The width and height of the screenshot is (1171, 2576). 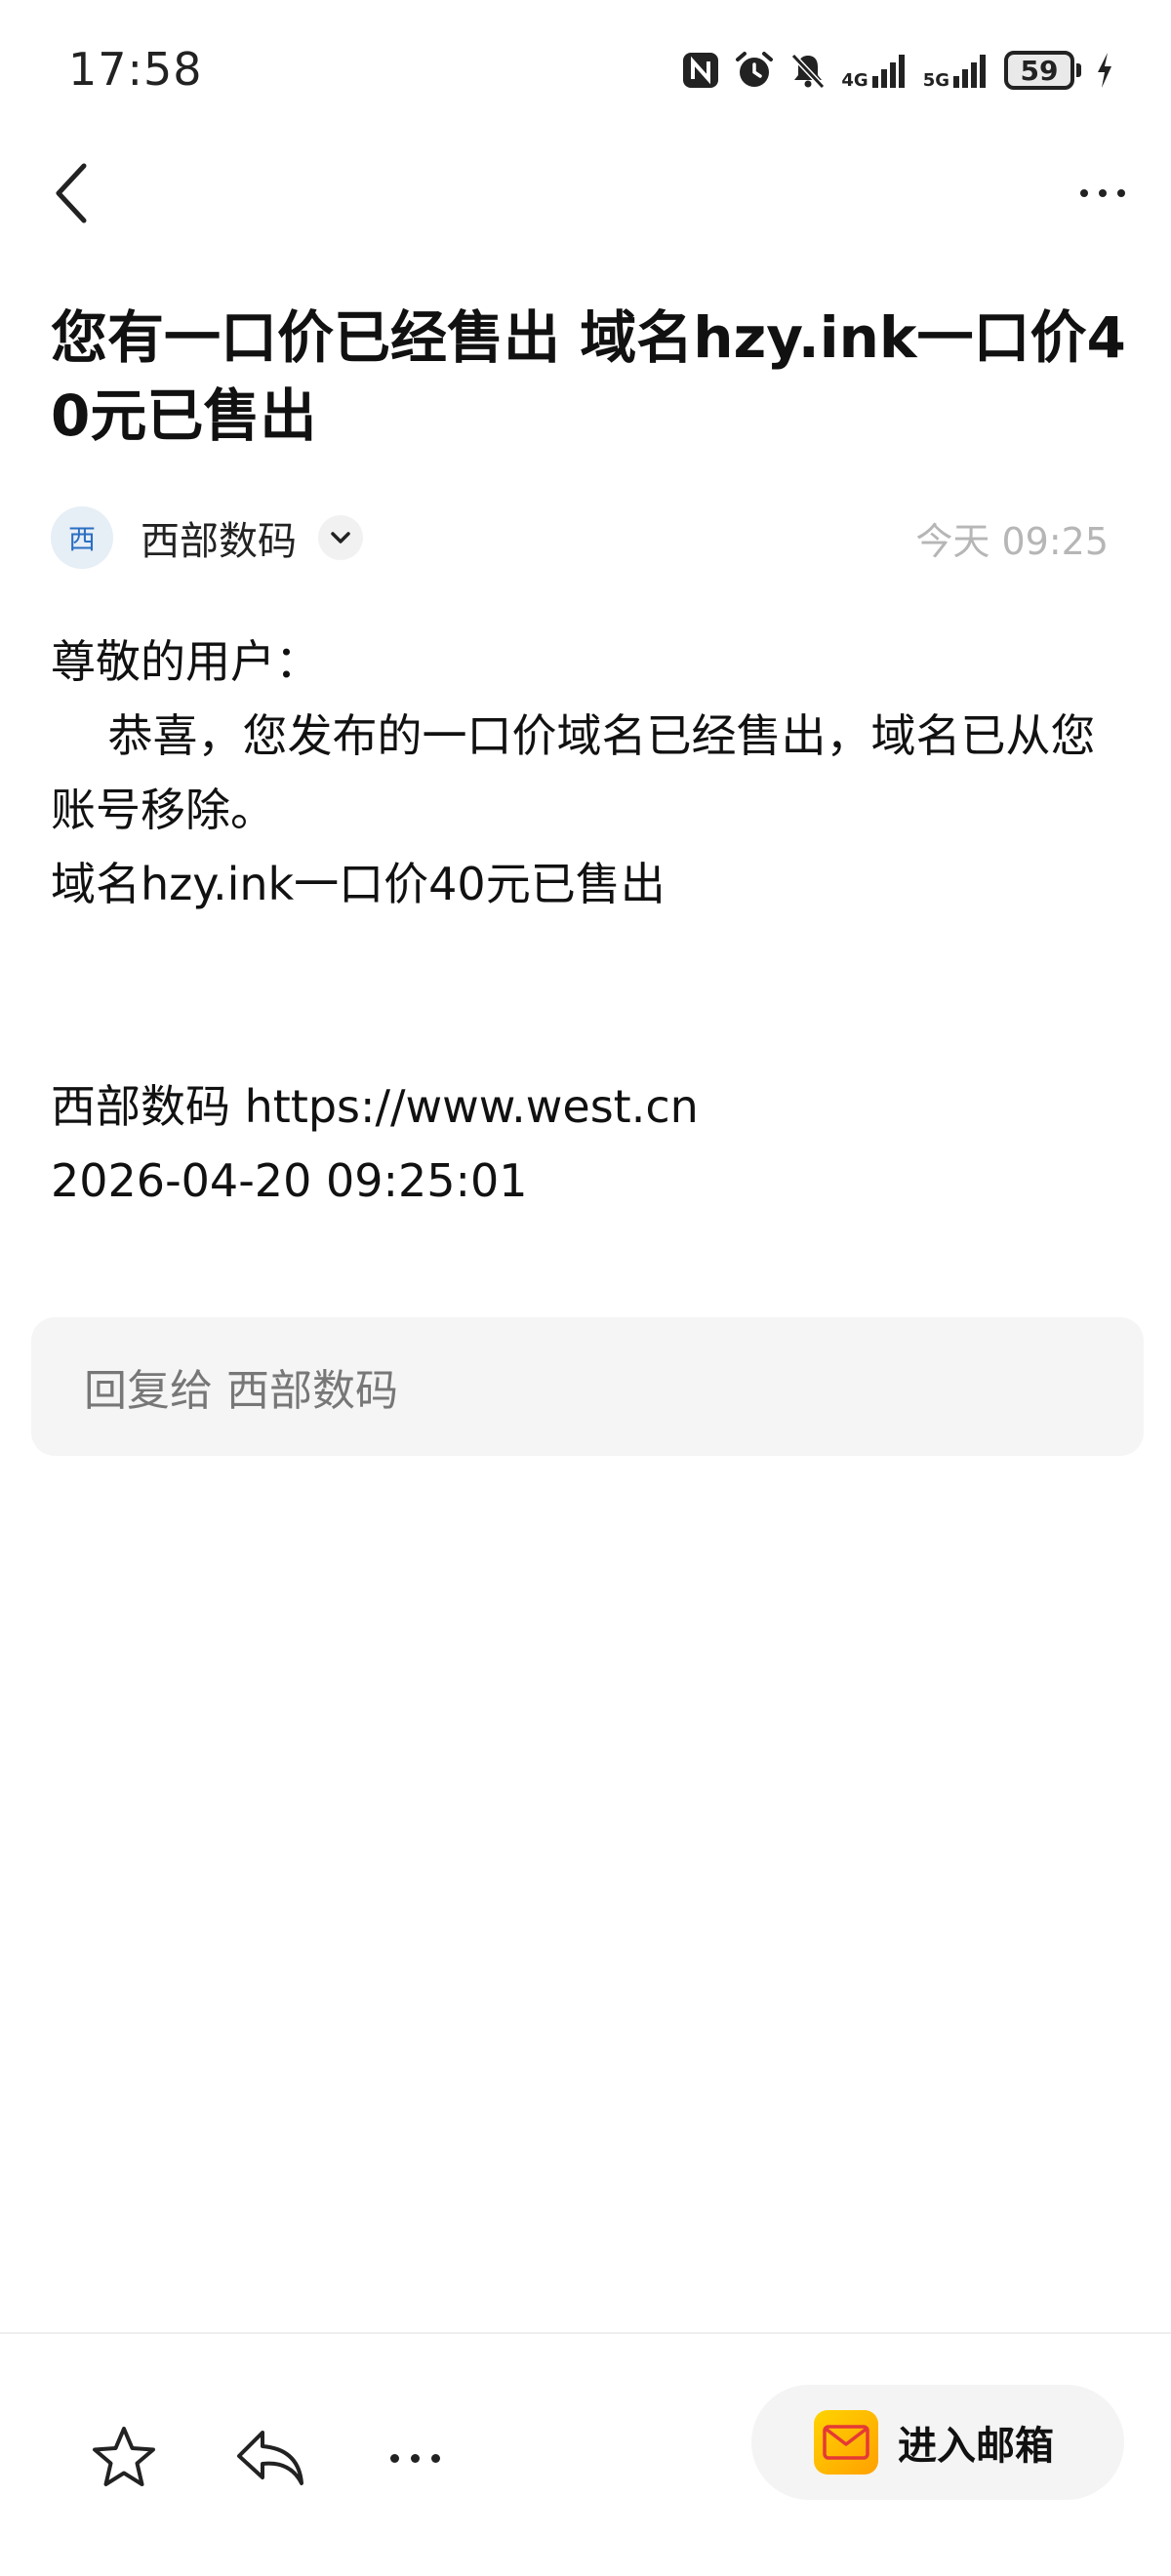 What do you see at coordinates (808, 70) in the screenshot?
I see `mute-icon` at bounding box center [808, 70].